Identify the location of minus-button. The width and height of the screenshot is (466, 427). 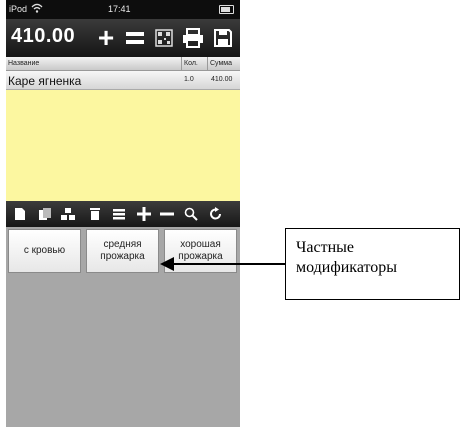
(167, 214).